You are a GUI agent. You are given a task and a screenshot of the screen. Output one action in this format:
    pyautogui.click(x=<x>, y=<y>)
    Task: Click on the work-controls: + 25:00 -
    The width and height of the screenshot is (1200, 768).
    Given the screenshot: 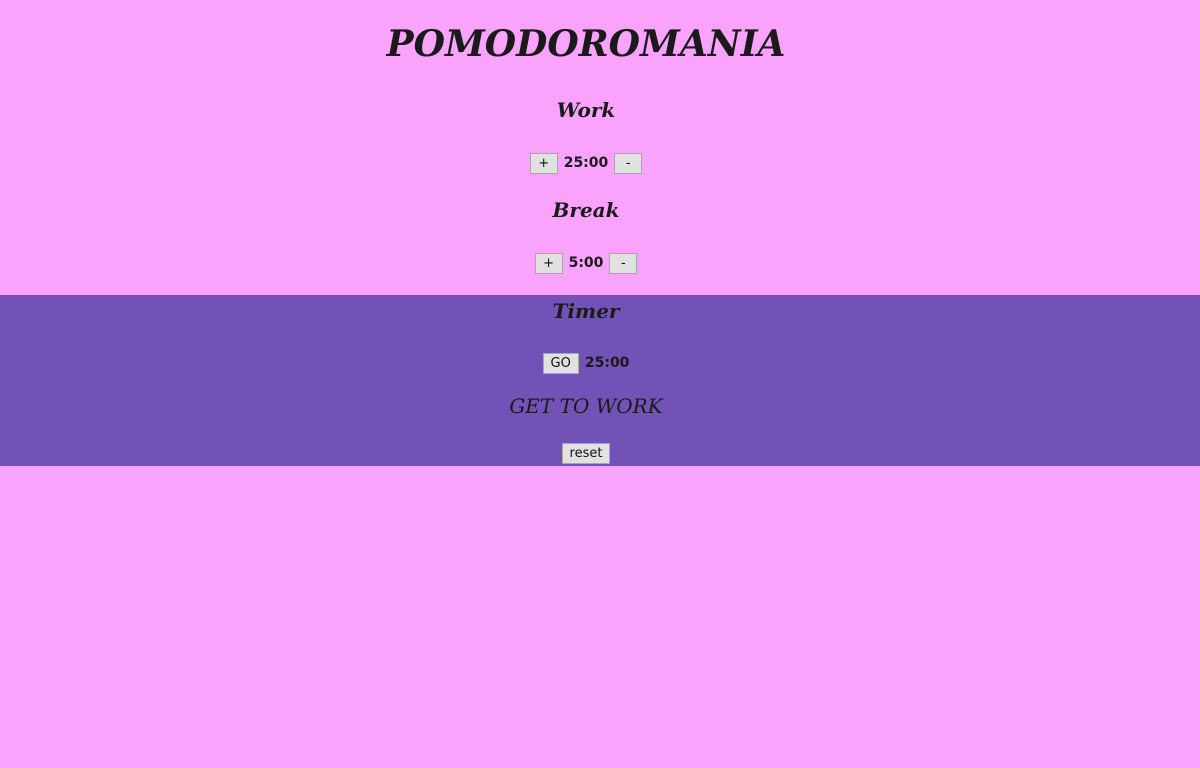 What is the action you would take?
    pyautogui.click(x=586, y=163)
    